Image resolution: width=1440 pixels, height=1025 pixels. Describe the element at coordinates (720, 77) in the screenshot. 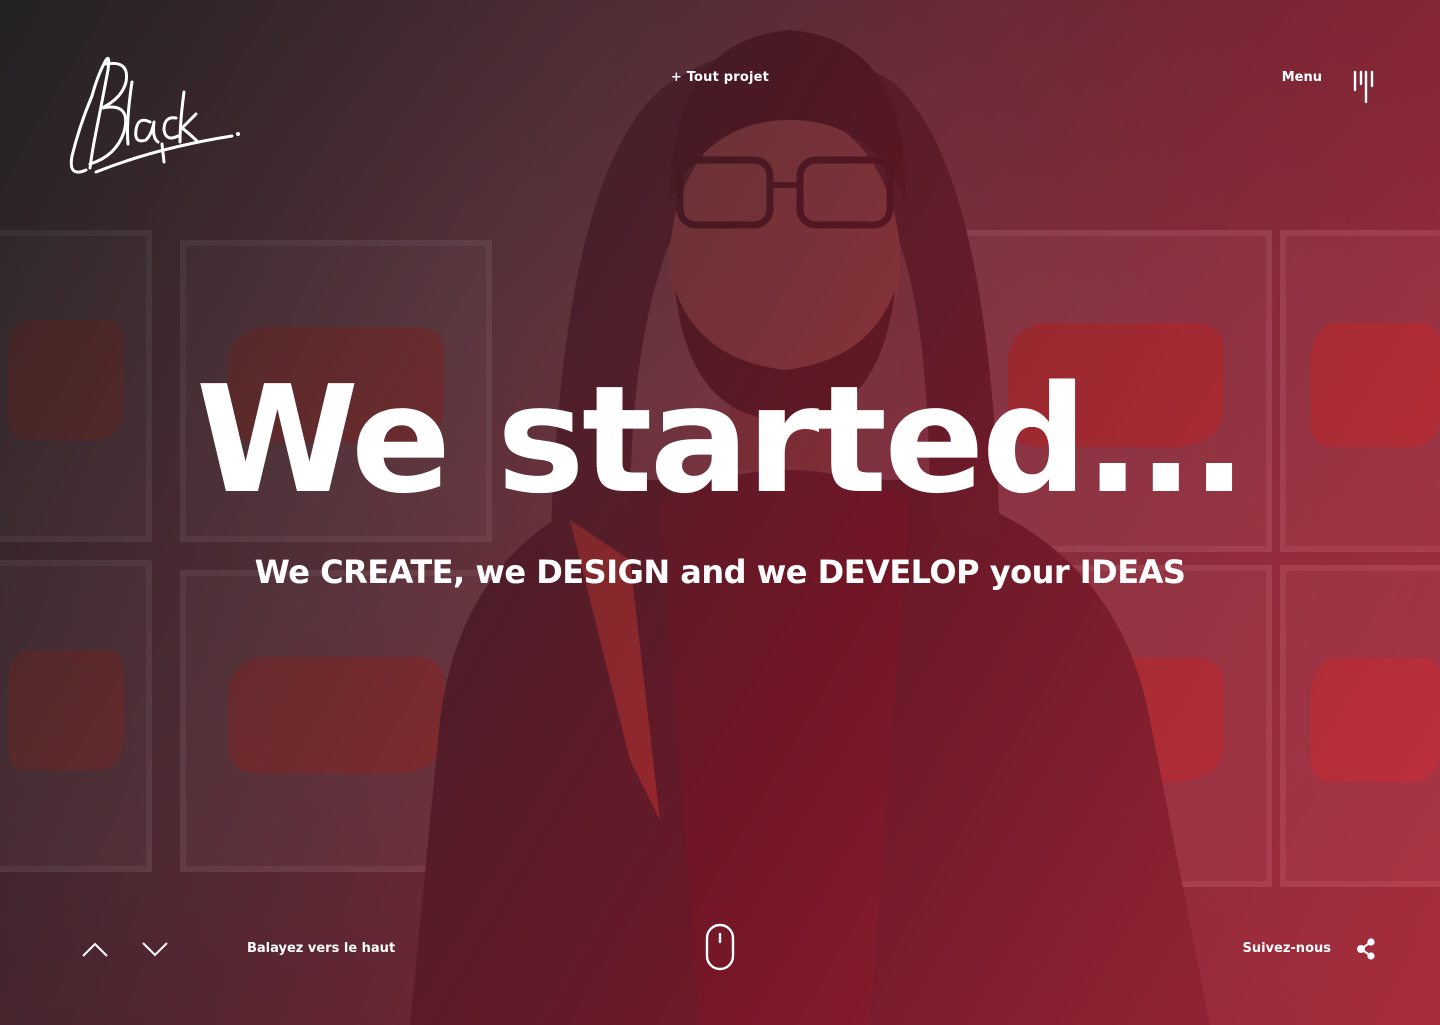

I see `all-projects-link: + Tout projet` at that location.